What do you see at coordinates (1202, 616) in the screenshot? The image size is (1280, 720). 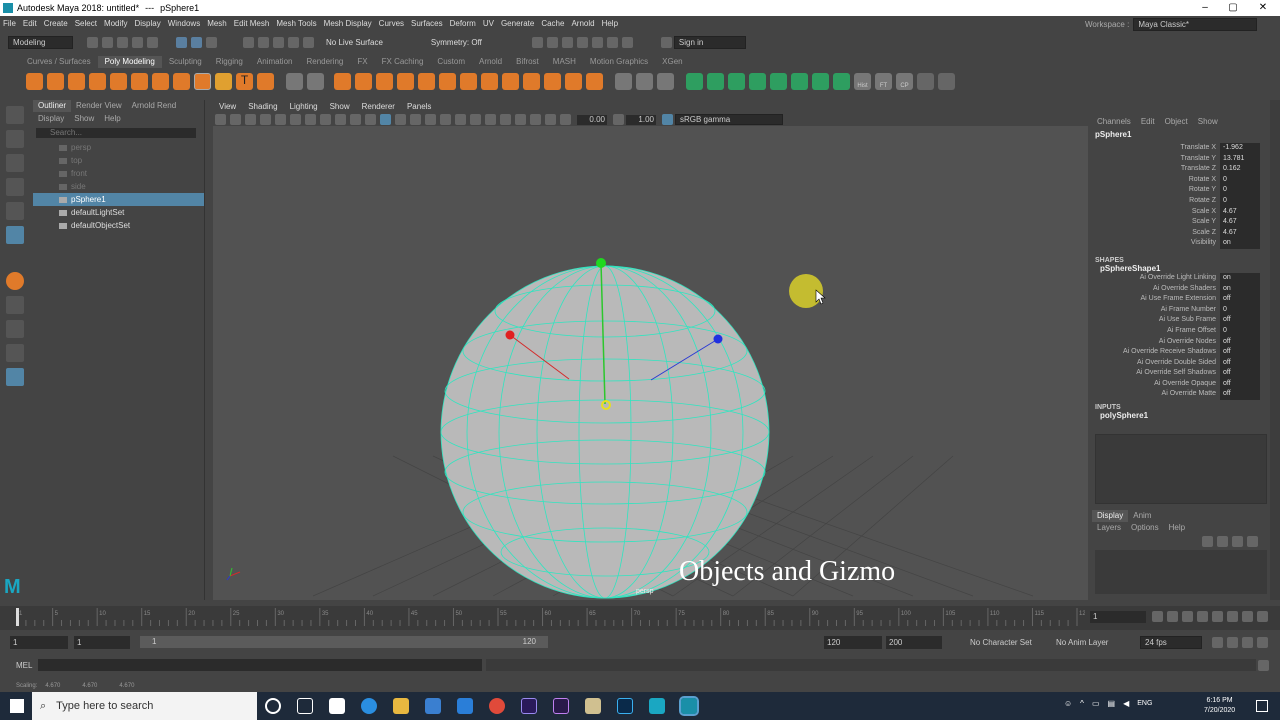 I see `play-backwards-icon` at bounding box center [1202, 616].